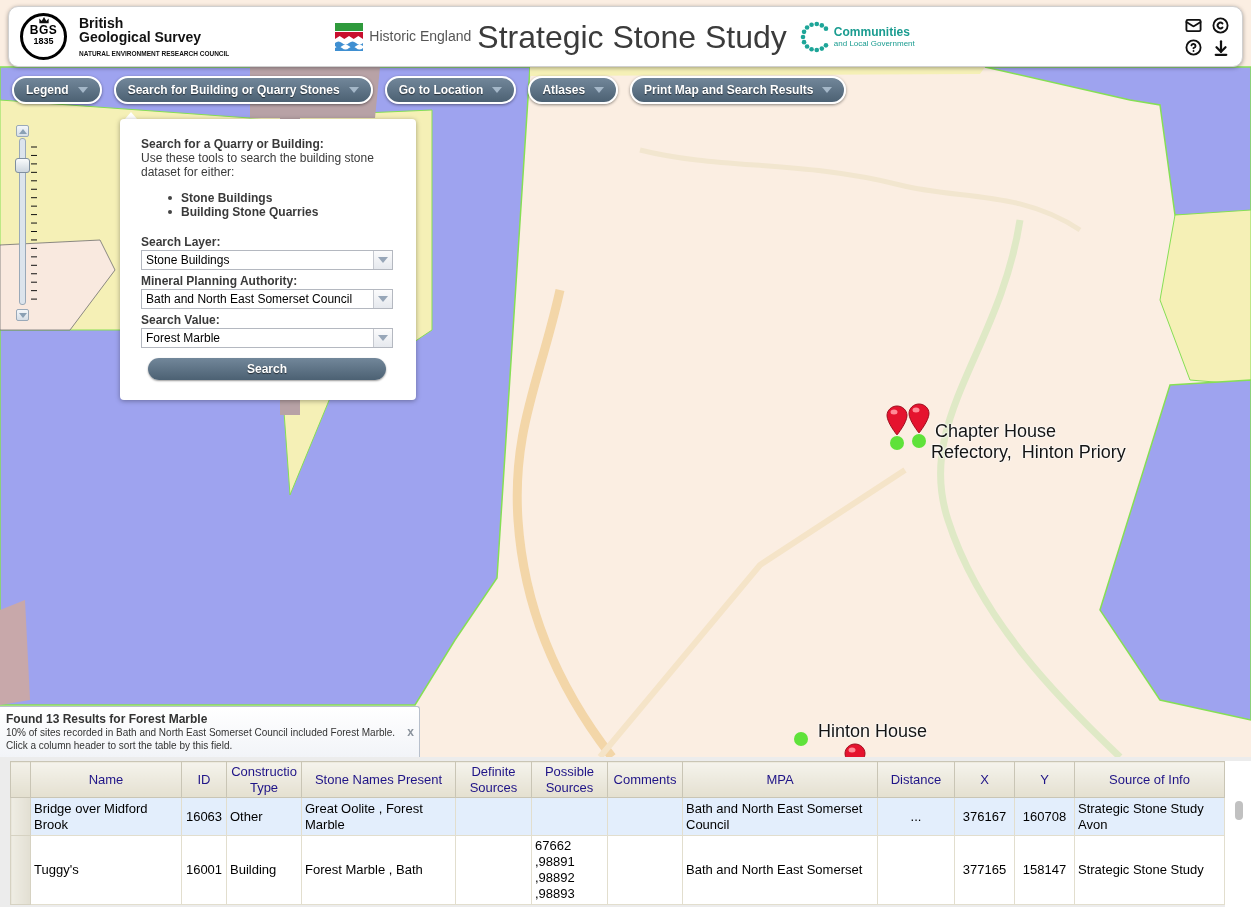 The height and width of the screenshot is (907, 1251). What do you see at coordinates (264, 816) in the screenshot?
I see `table-cell: Other` at bounding box center [264, 816].